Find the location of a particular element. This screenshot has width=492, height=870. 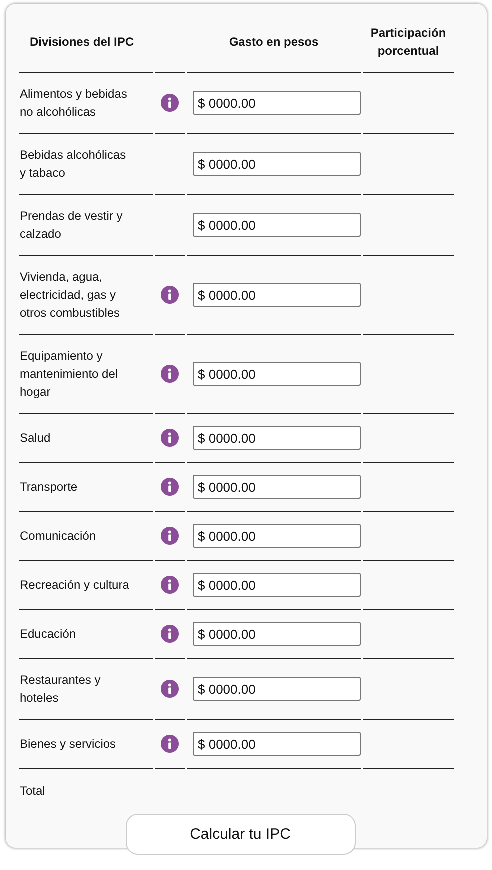

total-label: Total is located at coordinates (33, 791).